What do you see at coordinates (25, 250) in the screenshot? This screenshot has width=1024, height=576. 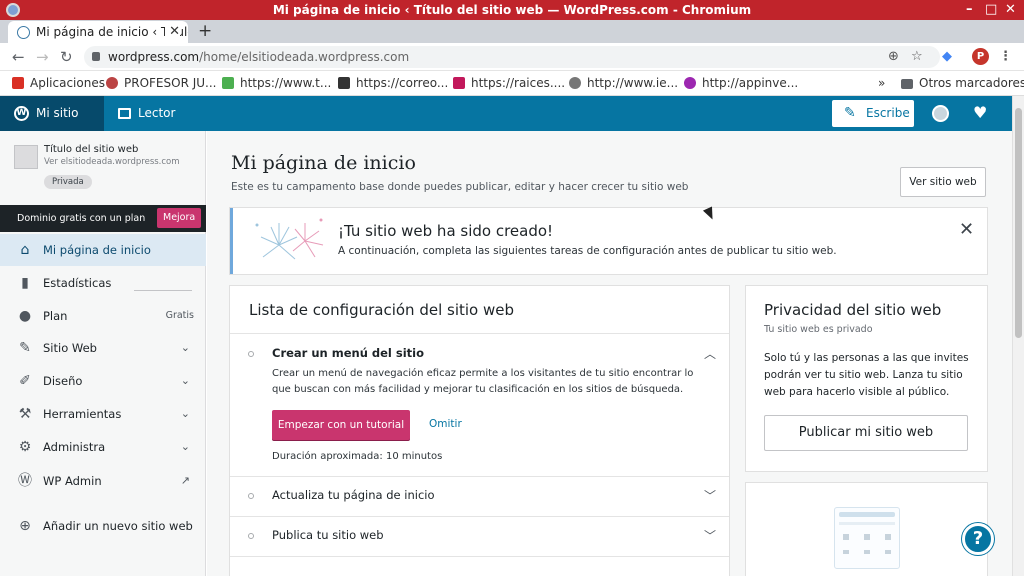 I see `home-icon: ⌂` at bounding box center [25, 250].